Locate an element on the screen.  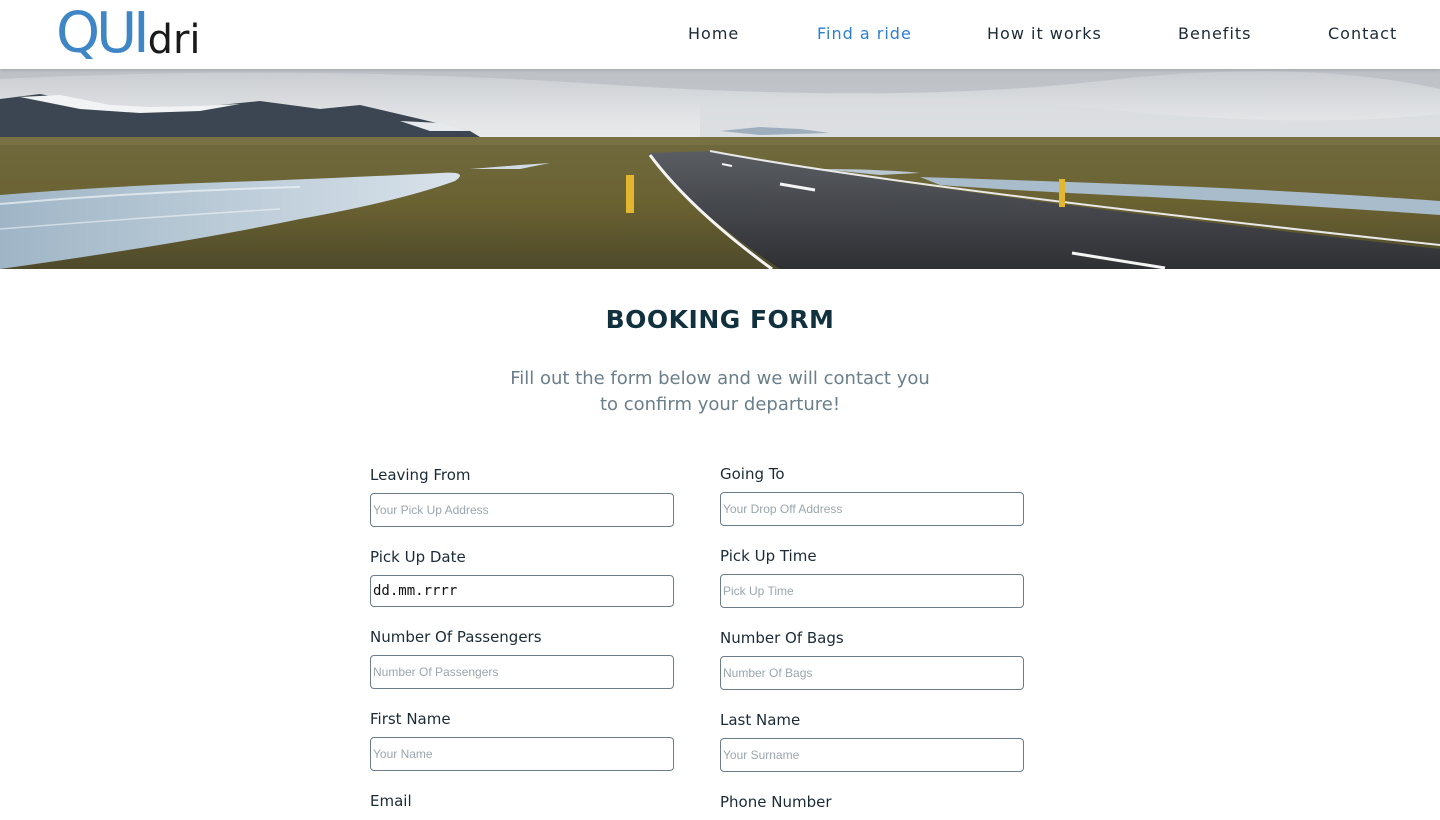
nav-item-find-a-ride: Find a ride is located at coordinates (864, 33).